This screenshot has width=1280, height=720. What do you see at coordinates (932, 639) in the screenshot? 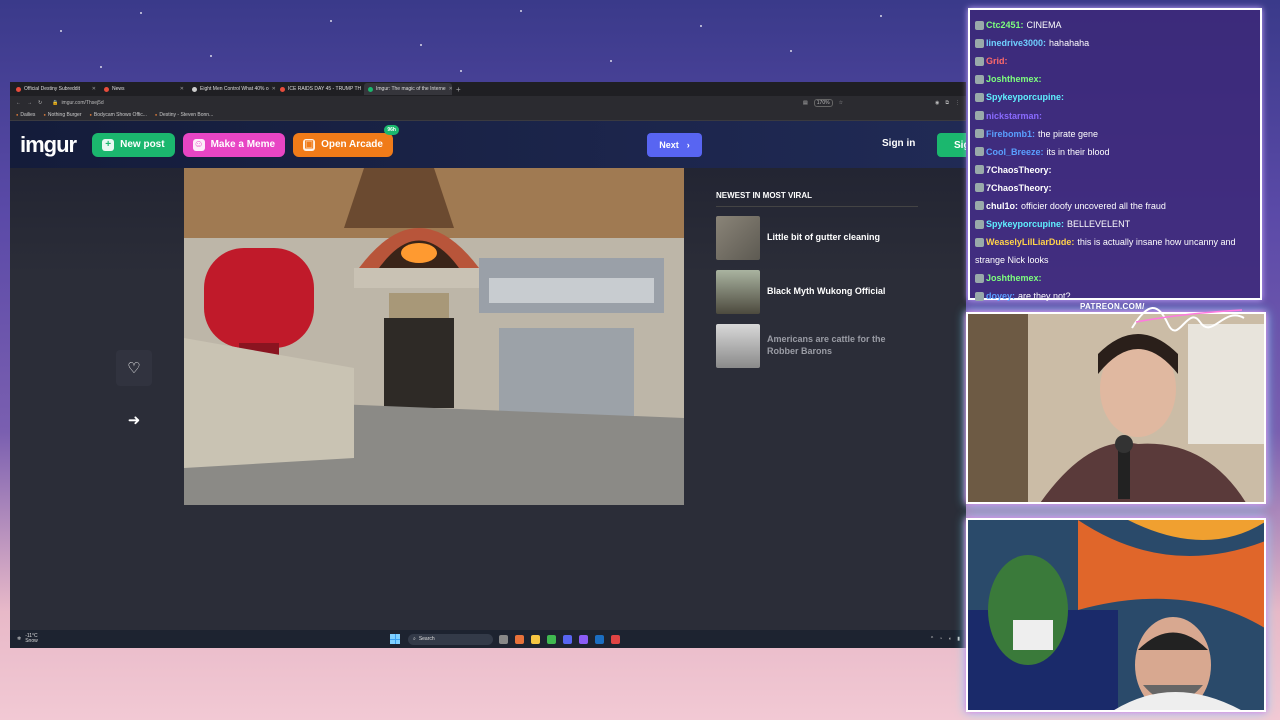
I see `chevron-up-icon: ^` at bounding box center [932, 639].